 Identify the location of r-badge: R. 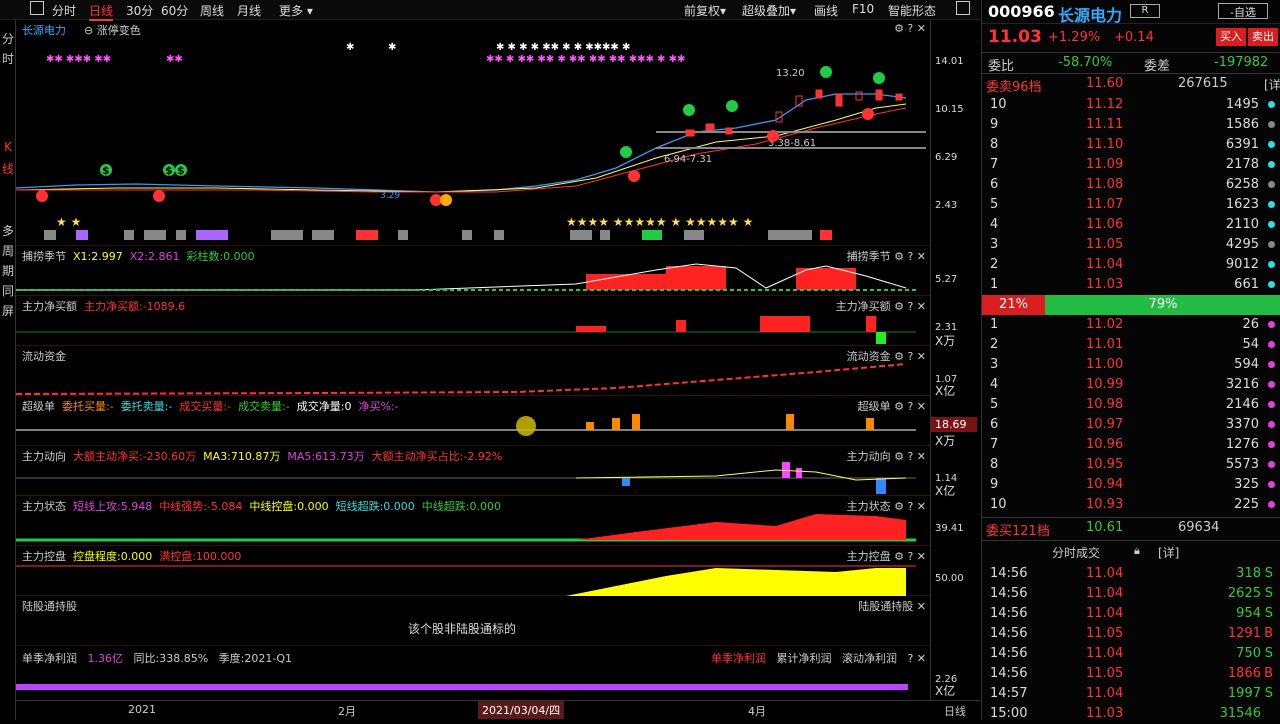
(1145, 11).